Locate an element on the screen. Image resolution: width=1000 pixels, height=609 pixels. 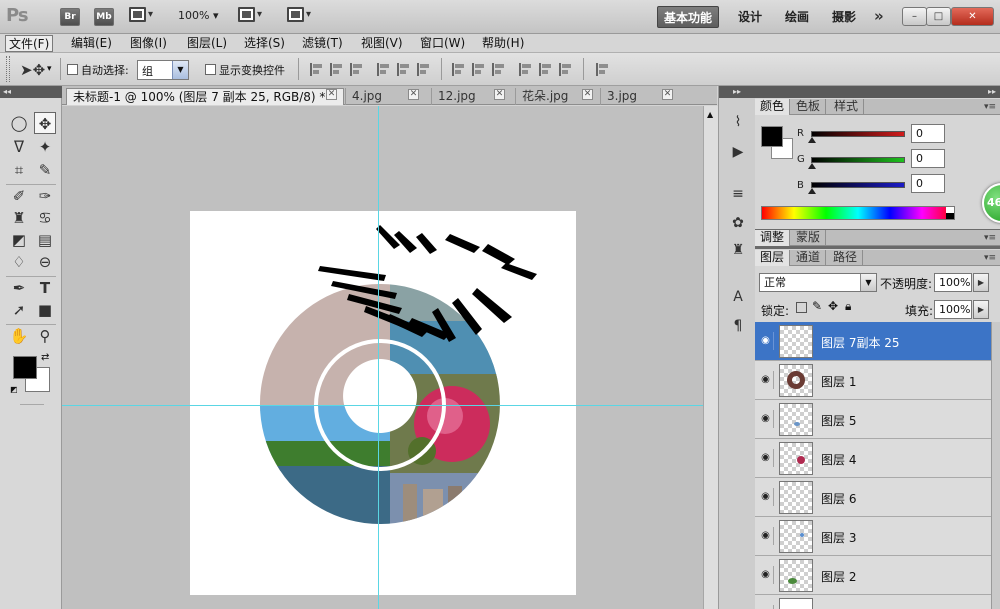
layer-row: ◉ 图层 4 is located at coordinates (873, 458).